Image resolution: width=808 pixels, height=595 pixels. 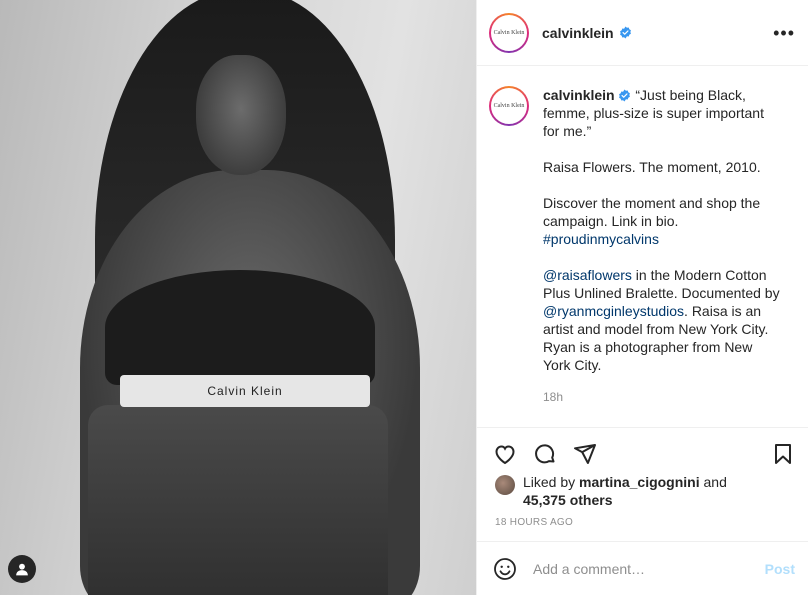 I want to click on more-icon: •••, so click(x=784, y=33).